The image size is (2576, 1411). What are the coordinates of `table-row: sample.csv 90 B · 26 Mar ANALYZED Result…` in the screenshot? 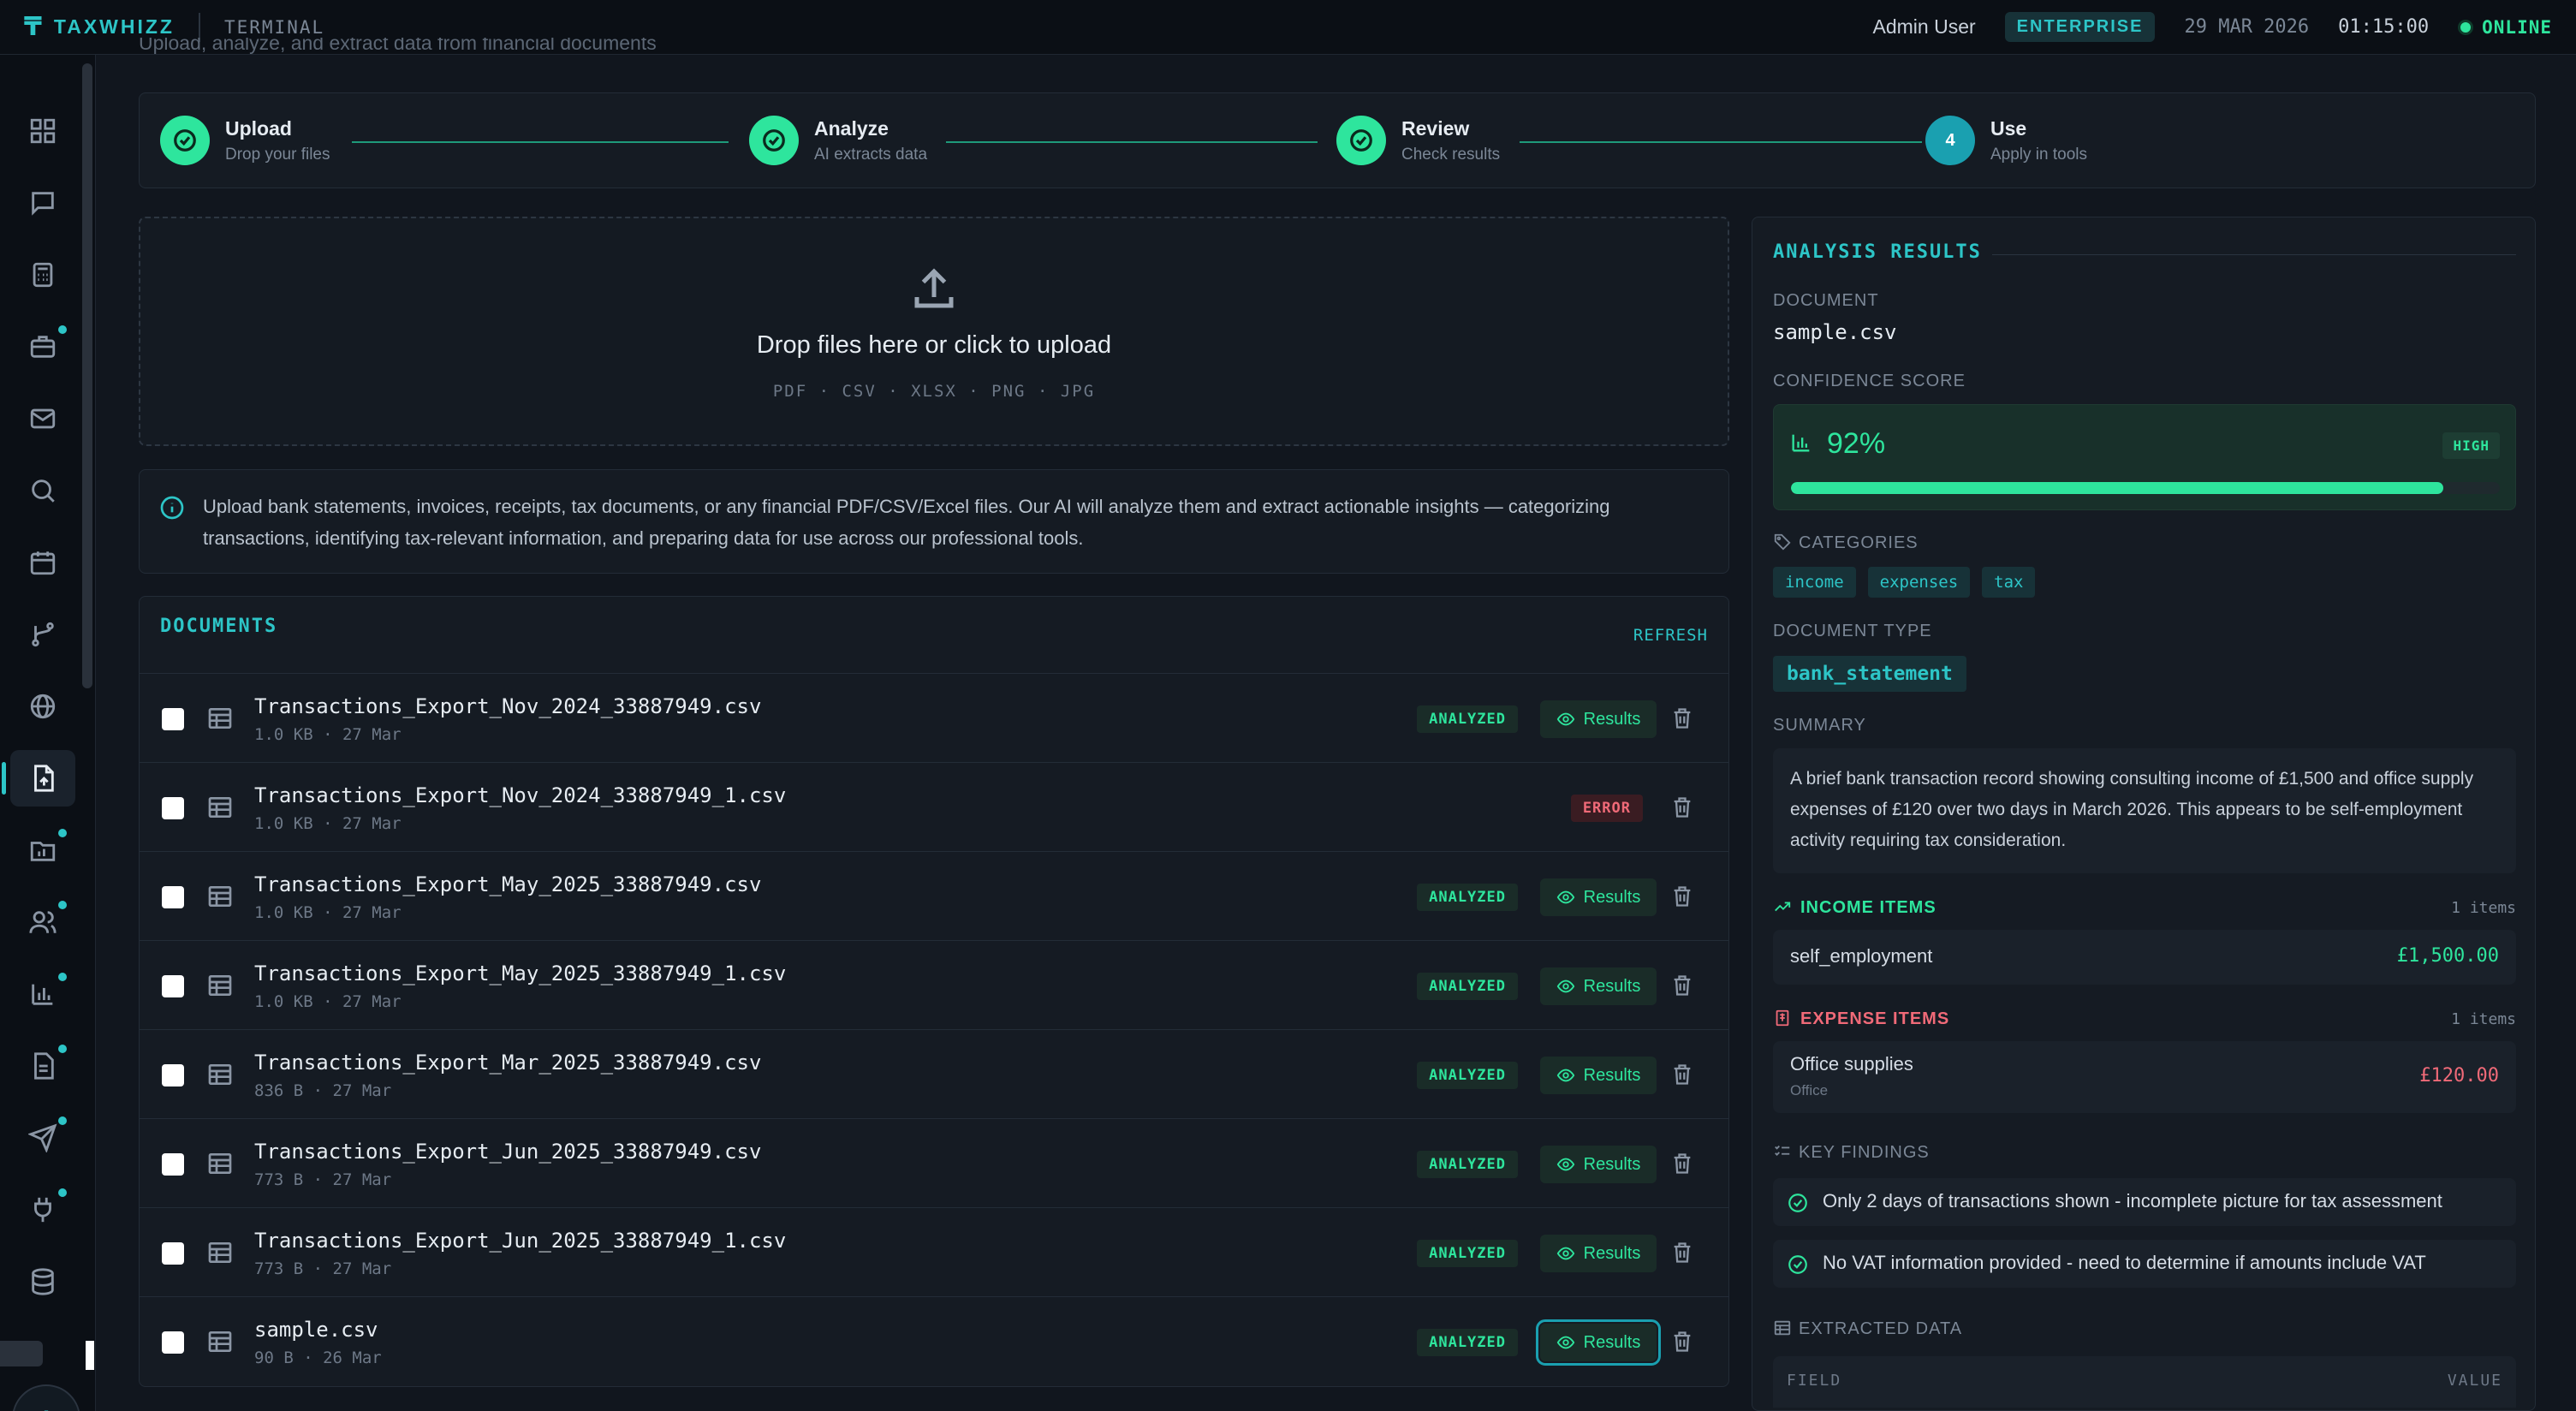 It's located at (934, 1341).